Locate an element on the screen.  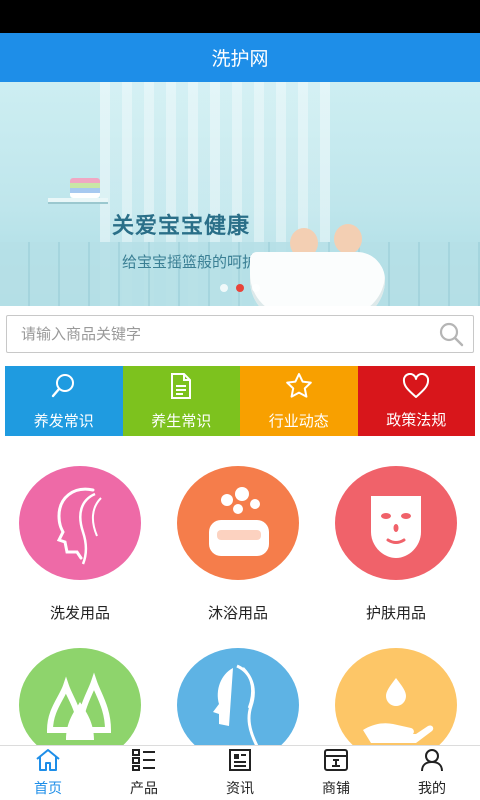
news-icon is located at coordinates (240, 762).